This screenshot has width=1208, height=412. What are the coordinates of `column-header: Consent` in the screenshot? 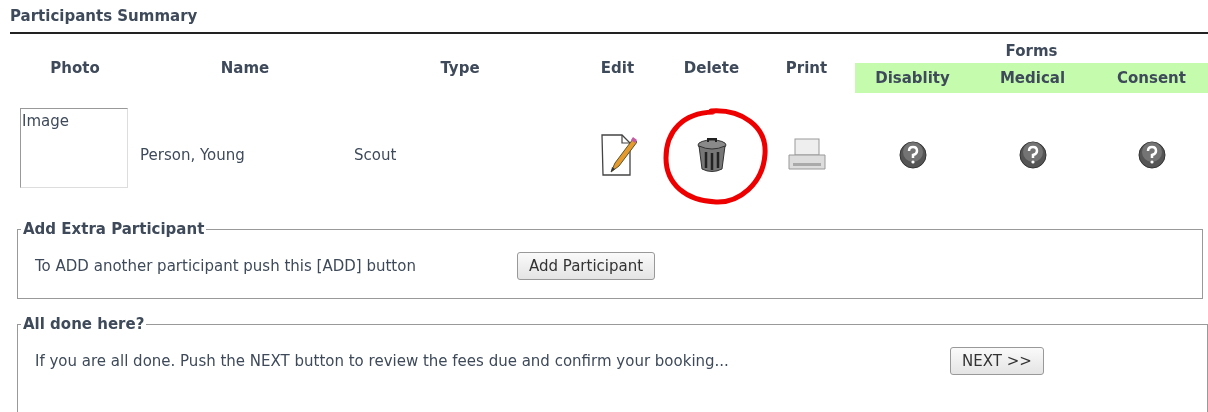 It's located at (1151, 78).